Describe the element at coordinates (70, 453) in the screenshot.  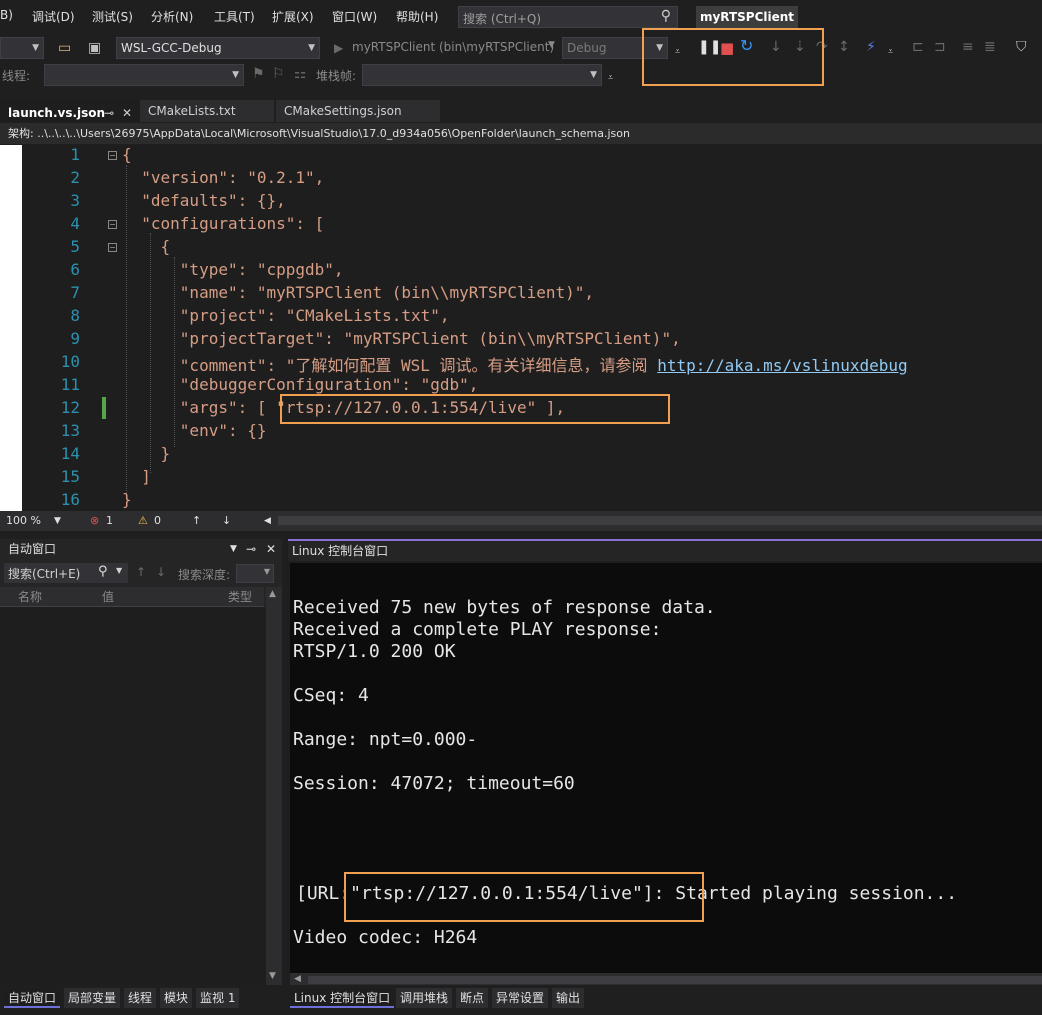
I see `line-number: 14` at that location.